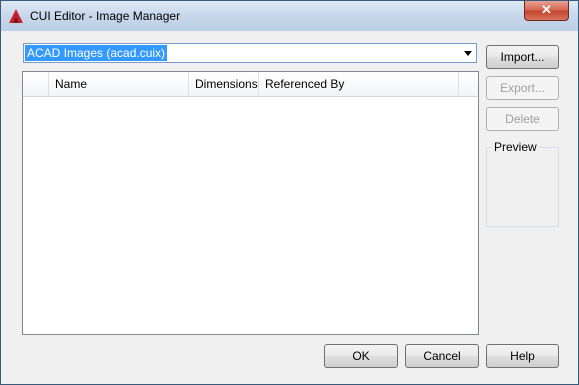 The image size is (579, 385). Describe the element at coordinates (96, 53) in the screenshot. I see `dropdown-selected-value: ACAD Images (acad.cuix)` at that location.